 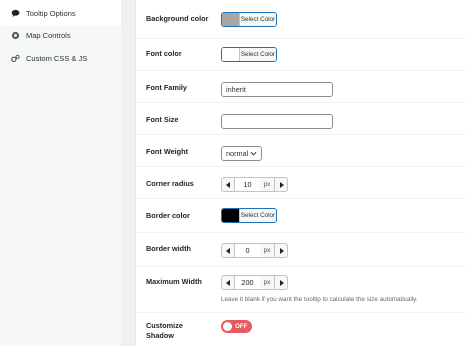 I want to click on row-font-size: Font Size, so click(x=305, y=118).